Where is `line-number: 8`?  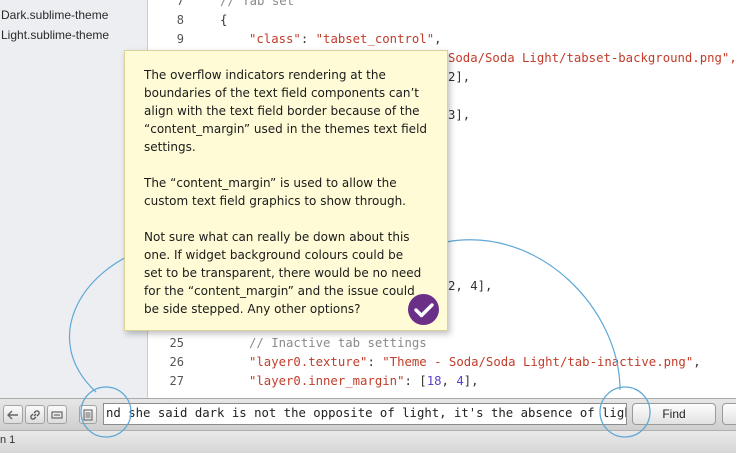 line-number: 8 is located at coordinates (180, 20).